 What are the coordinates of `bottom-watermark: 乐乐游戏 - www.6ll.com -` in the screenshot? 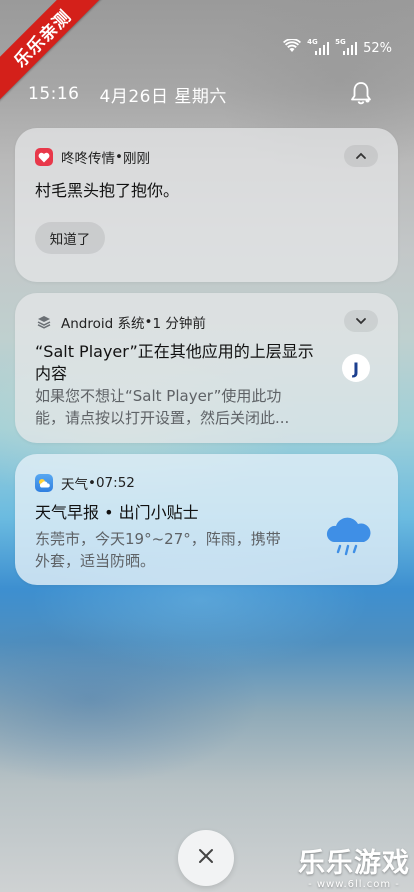 It's located at (354, 869).